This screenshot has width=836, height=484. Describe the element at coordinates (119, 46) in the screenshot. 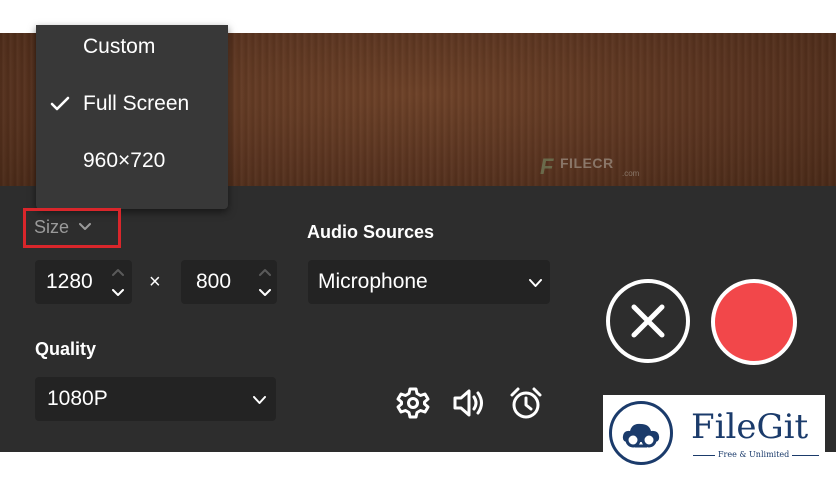

I see `menu-item-label: Custom` at that location.